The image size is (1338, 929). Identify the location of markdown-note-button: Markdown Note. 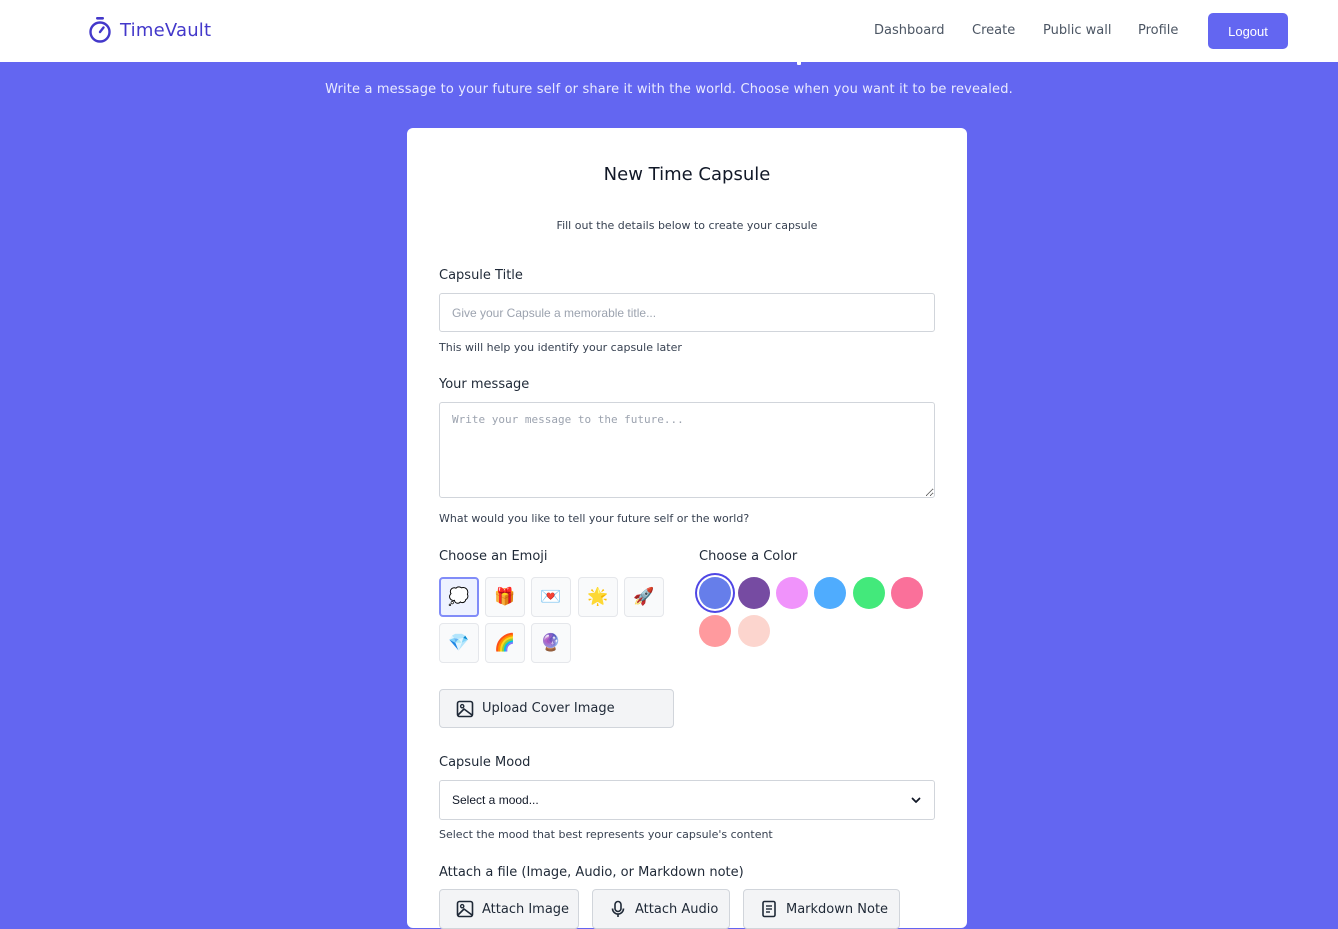
(821, 909).